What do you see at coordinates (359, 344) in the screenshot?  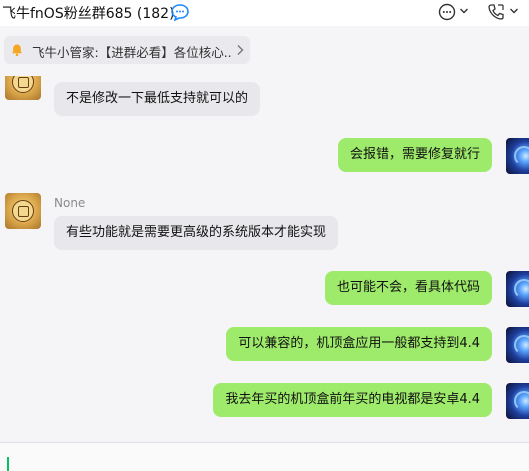 I see `message-bubble: 可以兼容的，机顶盒应用一般都支持到4.4` at bounding box center [359, 344].